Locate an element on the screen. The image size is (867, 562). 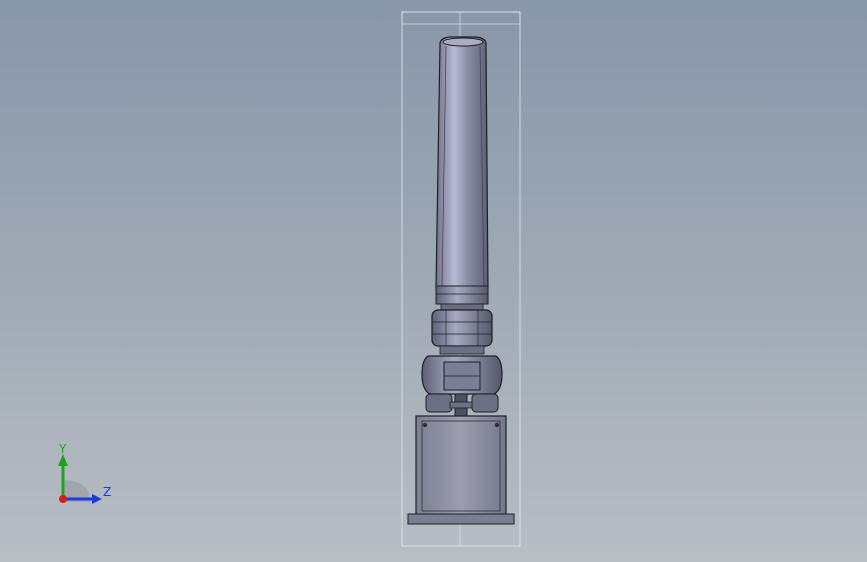
elbow-joint is located at coordinates (462, 332).